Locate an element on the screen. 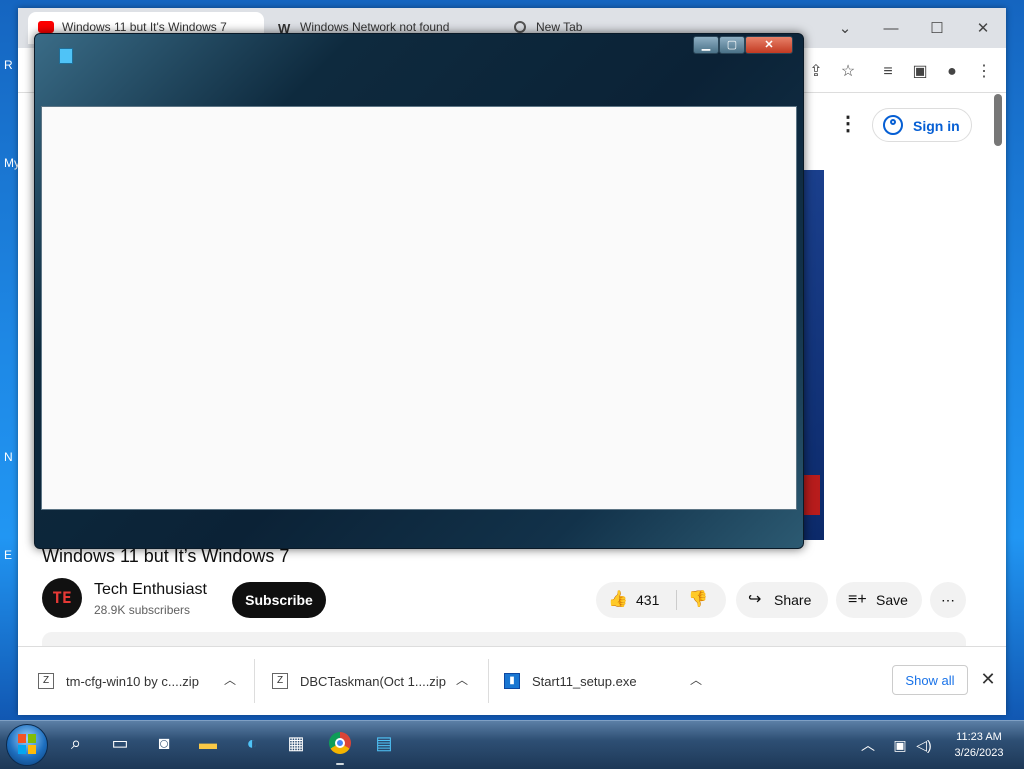 The image size is (1024, 769). minimize-button: — is located at coordinates (891, 29).